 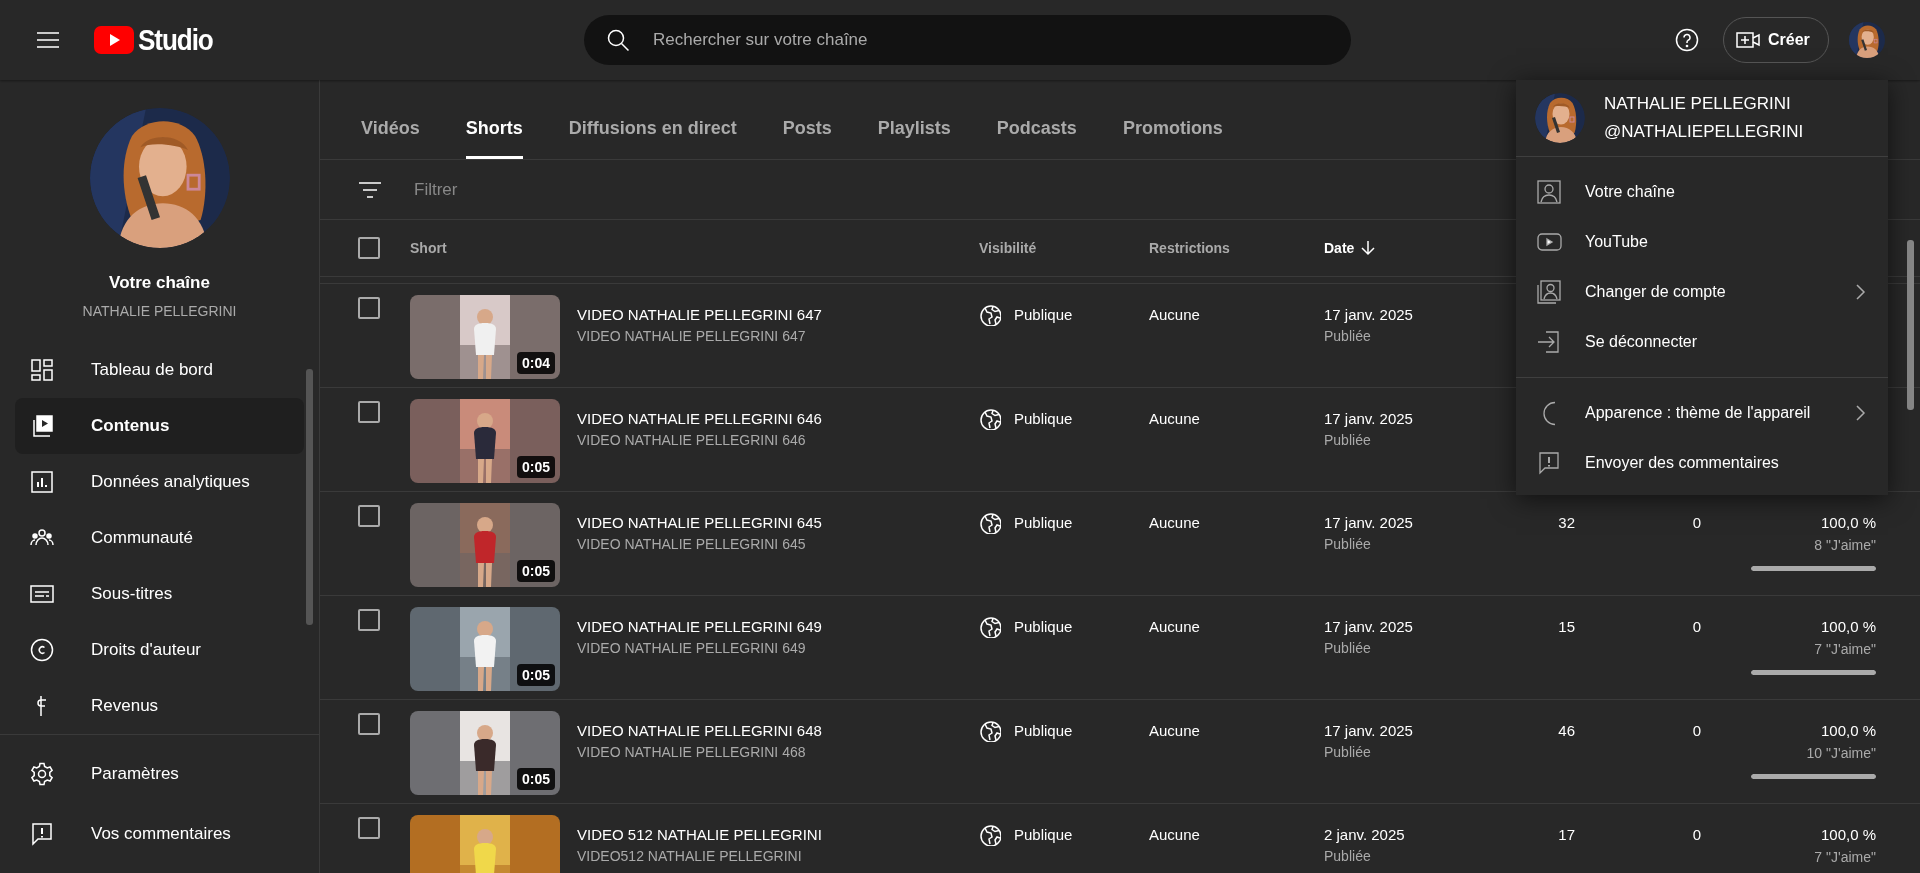 What do you see at coordinates (967, 40) in the screenshot?
I see `search-field: Rechercher sur votre chaîne` at bounding box center [967, 40].